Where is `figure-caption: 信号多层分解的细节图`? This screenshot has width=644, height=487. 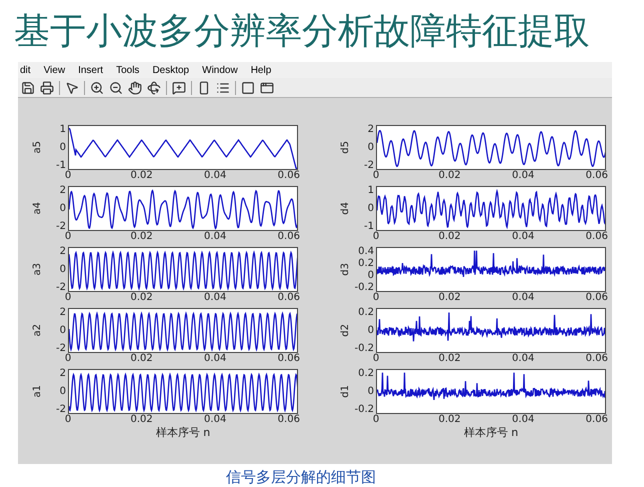
figure-caption: 信号多层分解的细节图 is located at coordinates (301, 477).